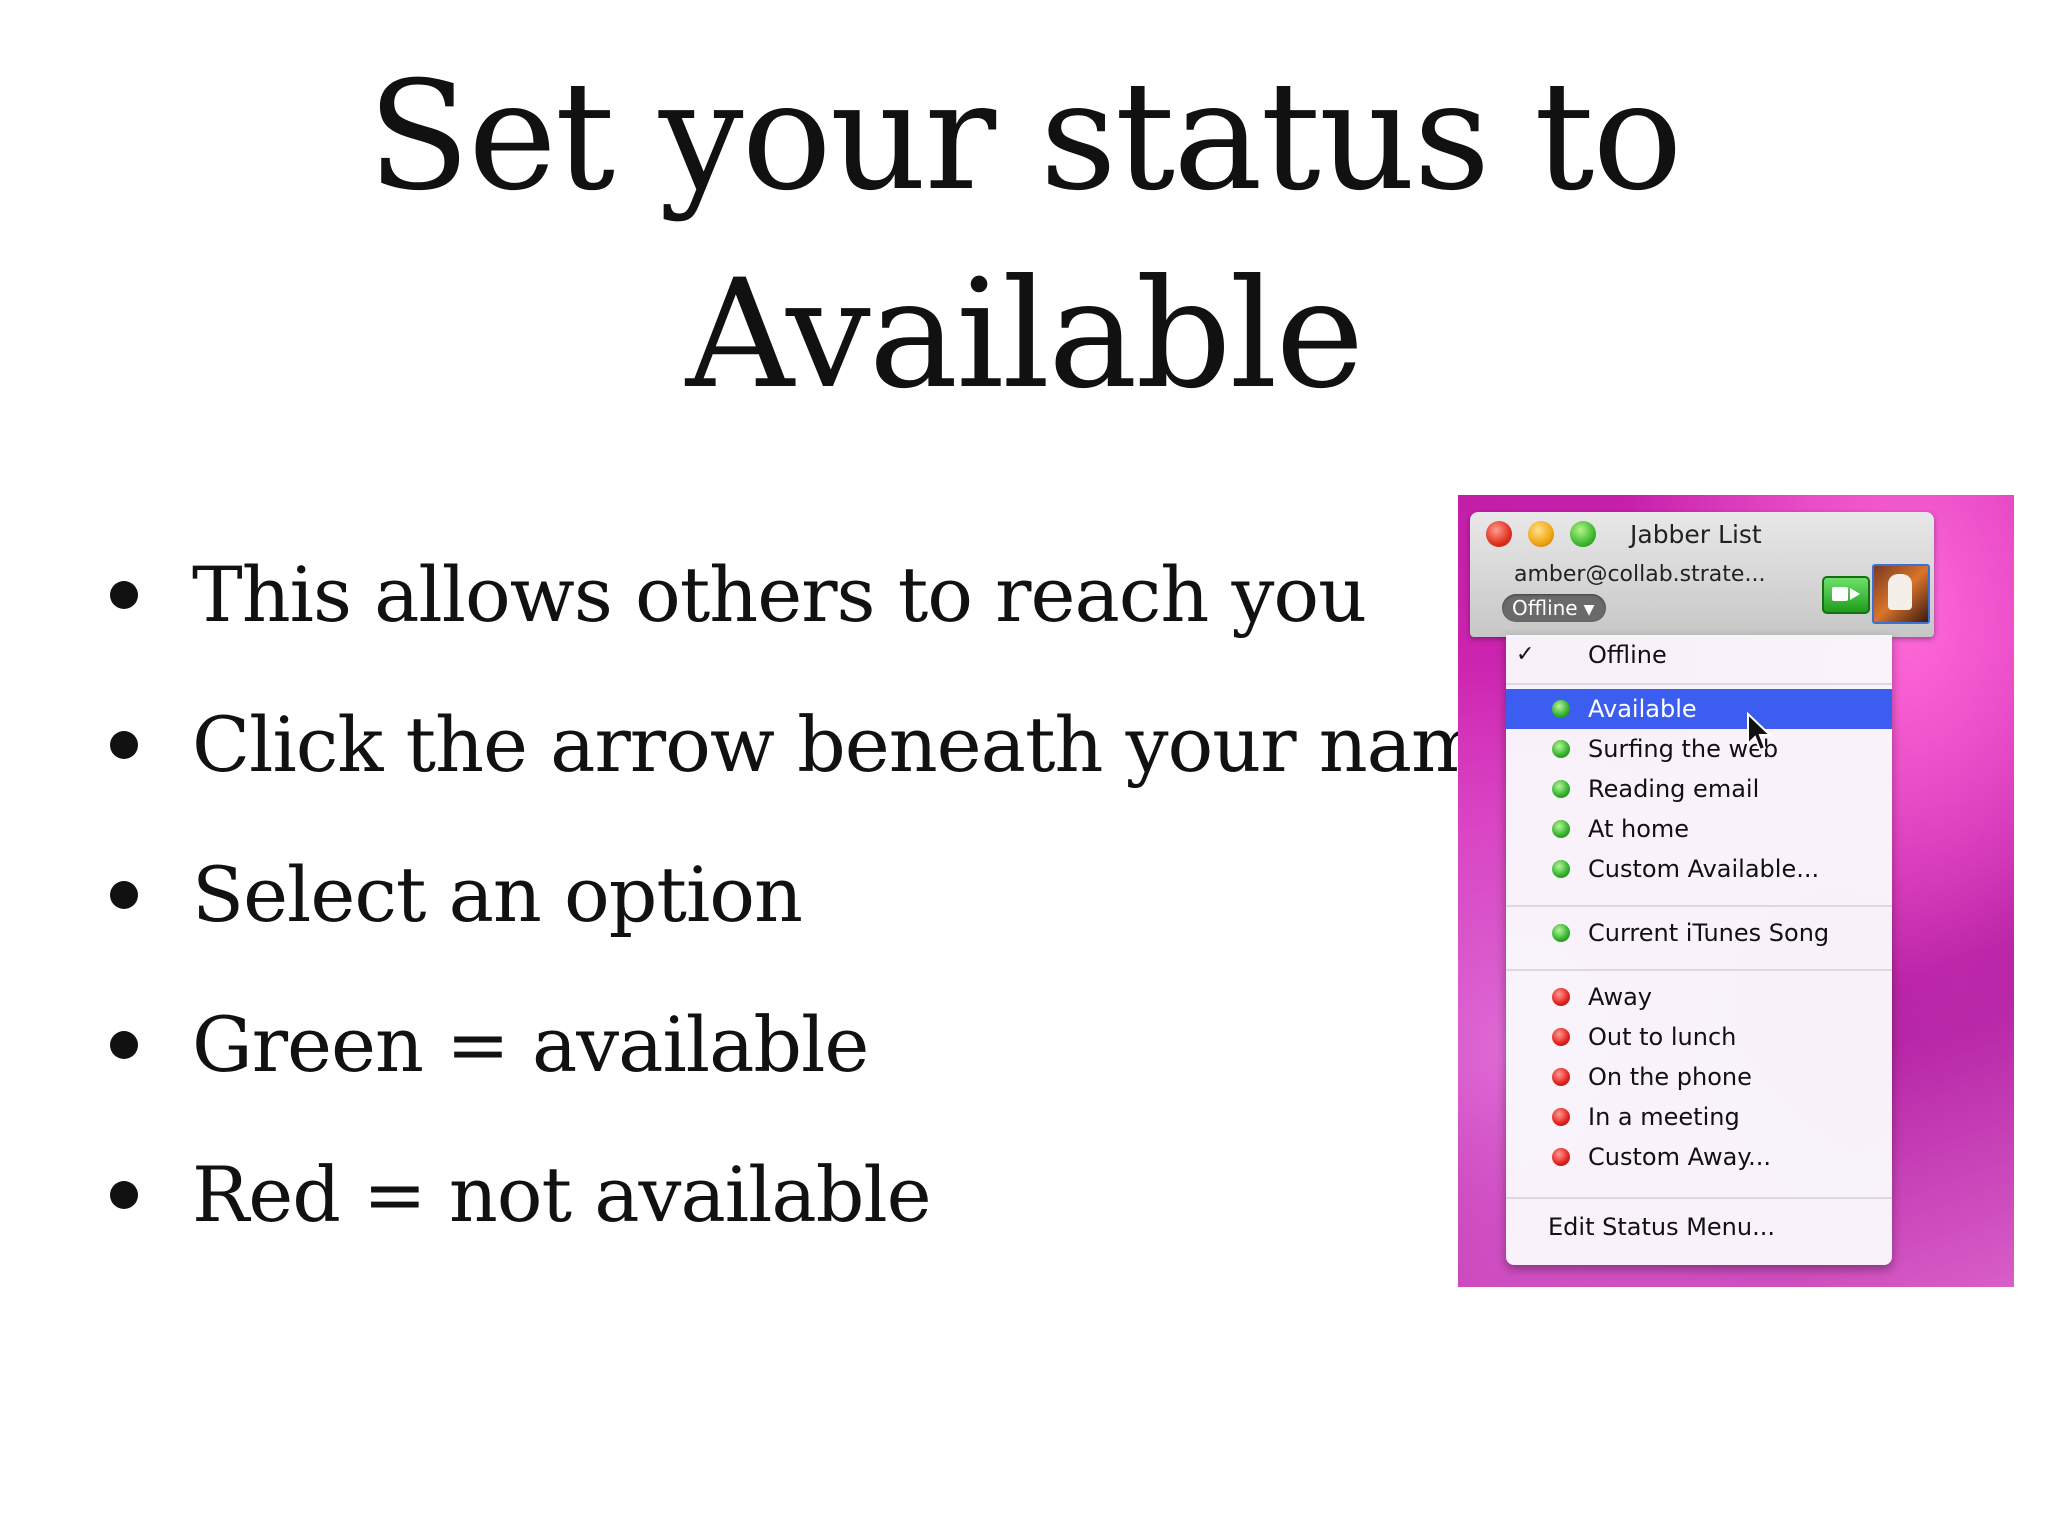 The height and width of the screenshot is (1536, 2048). I want to click on menu-item-label: At home, so click(1639, 829).